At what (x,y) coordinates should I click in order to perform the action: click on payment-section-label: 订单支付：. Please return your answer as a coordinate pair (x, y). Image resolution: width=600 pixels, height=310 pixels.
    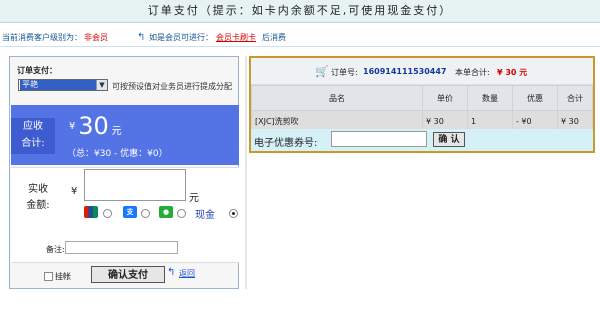
    Looking at the image, I should click on (37, 70).